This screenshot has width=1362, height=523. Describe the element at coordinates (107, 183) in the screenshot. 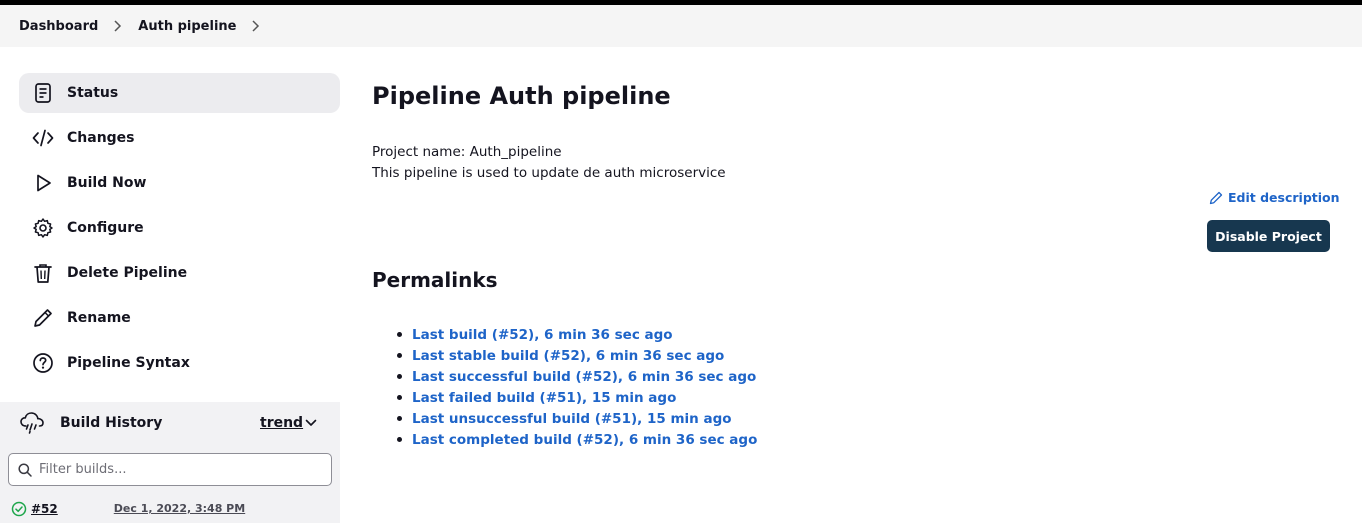

I see `sidebar-item-label: Build Now` at that location.